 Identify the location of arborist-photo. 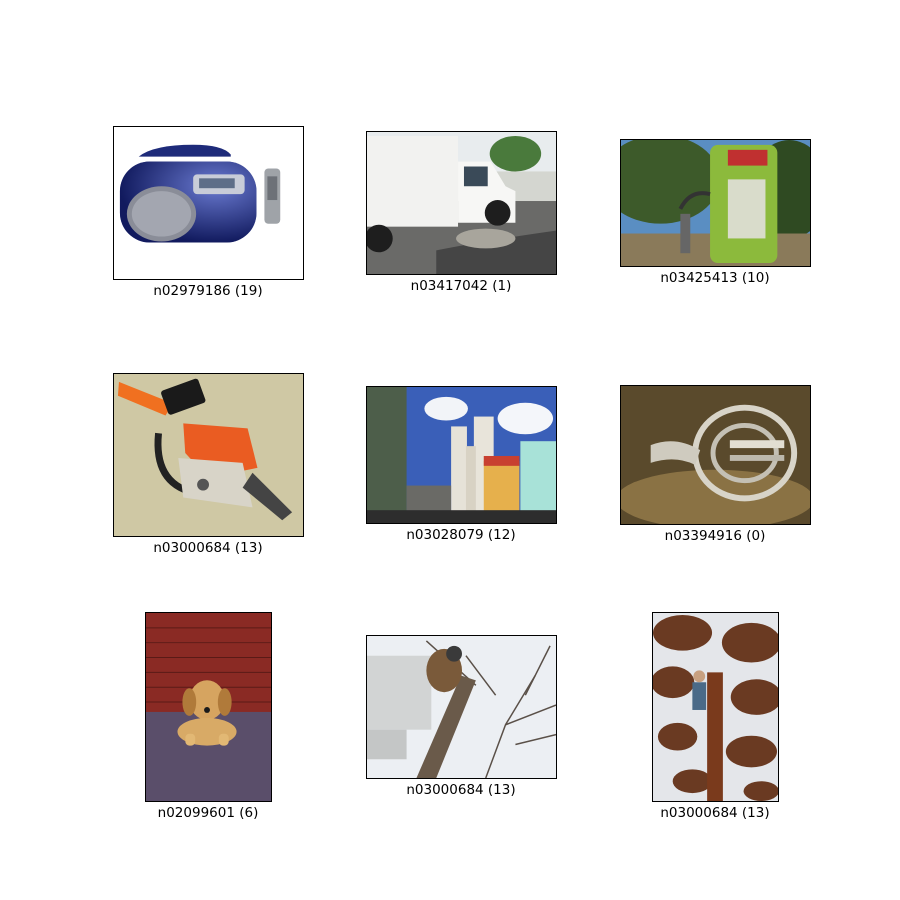
(715, 707).